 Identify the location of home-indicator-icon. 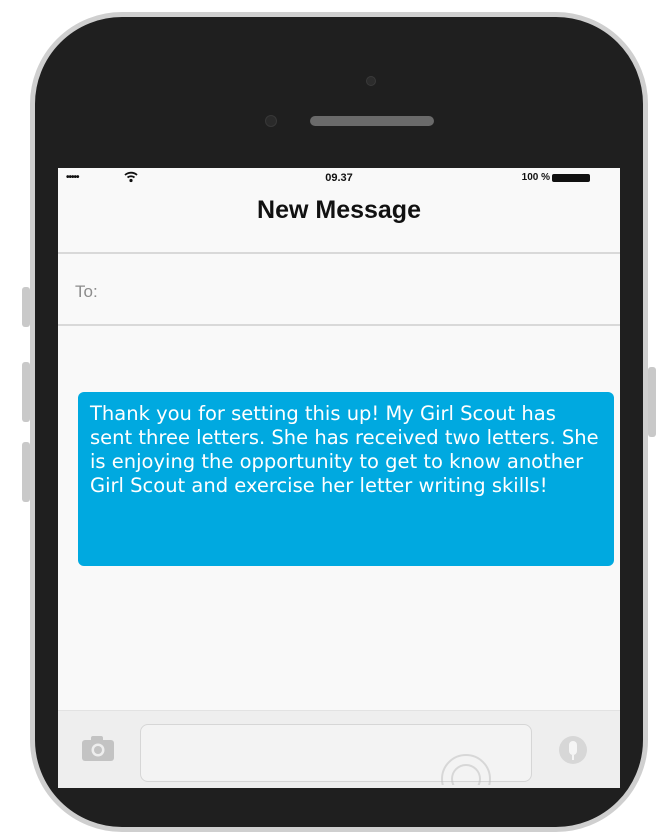
(466, 766).